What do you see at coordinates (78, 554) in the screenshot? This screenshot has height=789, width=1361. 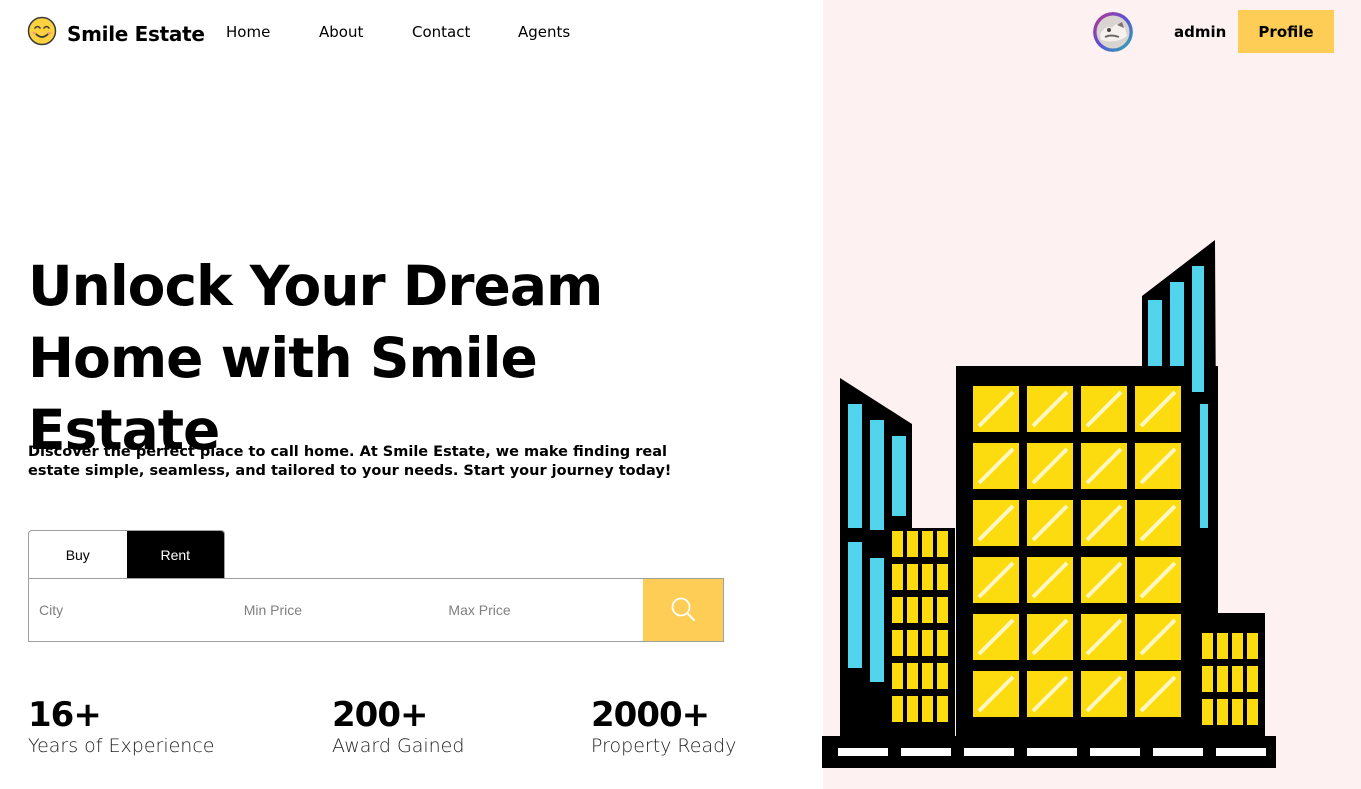 I see `tab-buy: Buy` at bounding box center [78, 554].